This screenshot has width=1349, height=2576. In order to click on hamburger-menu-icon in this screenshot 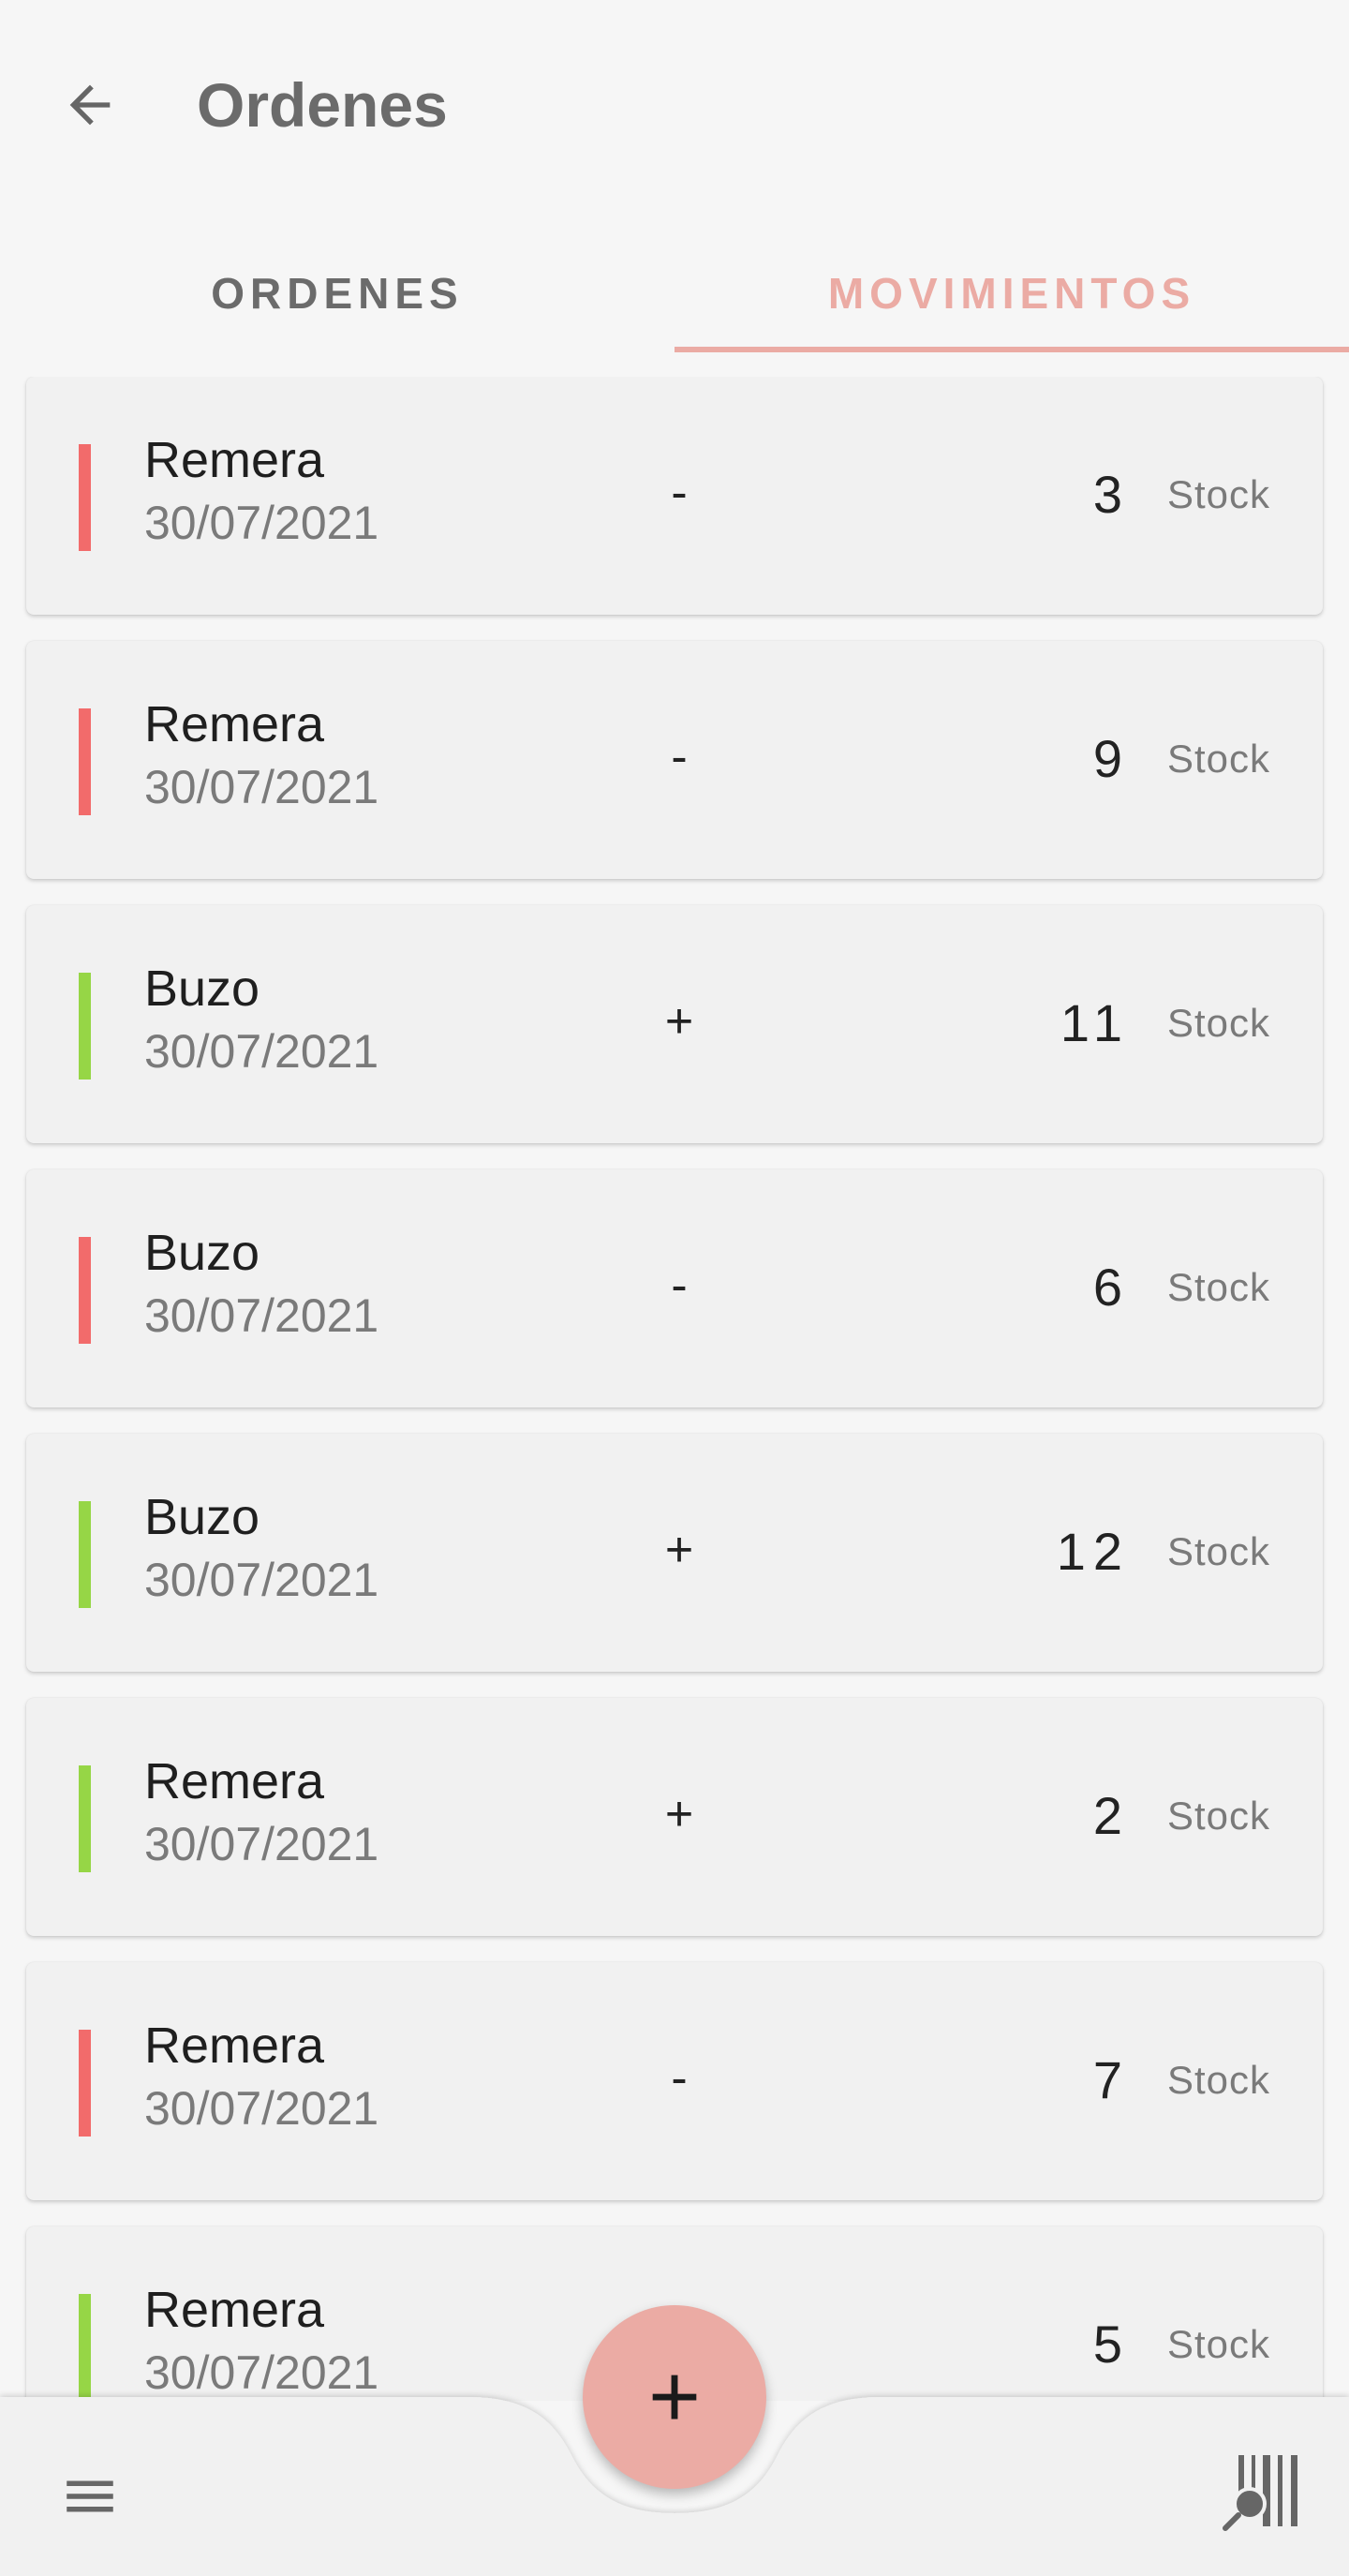, I will do `click(90, 2496)`.